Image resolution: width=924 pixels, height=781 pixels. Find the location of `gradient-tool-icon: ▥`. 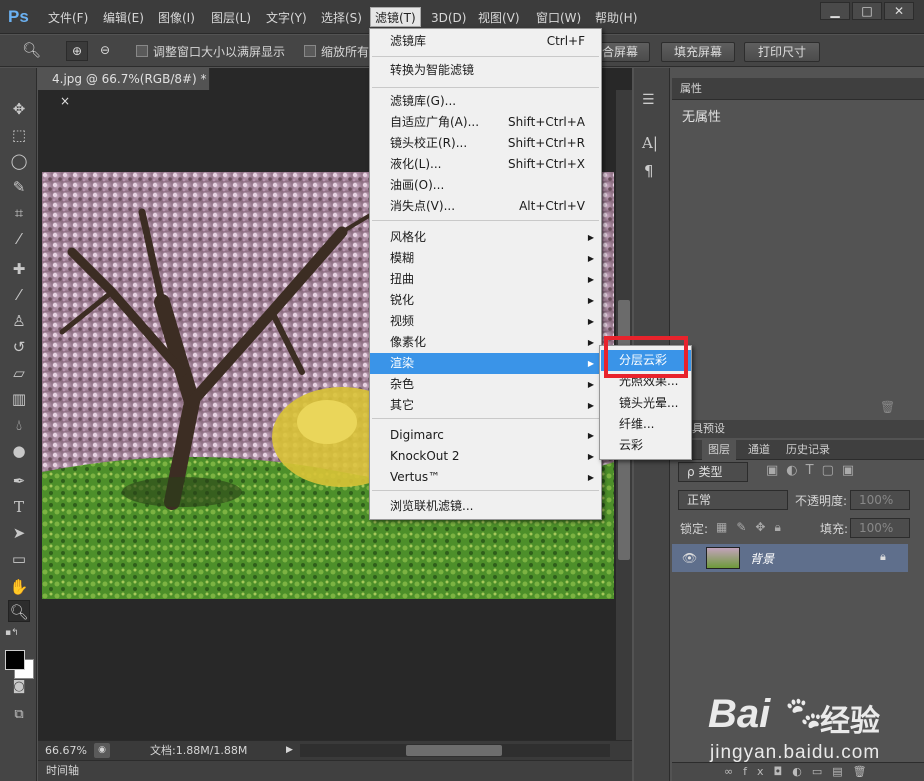

gradient-tool-icon: ▥ is located at coordinates (19, 399).